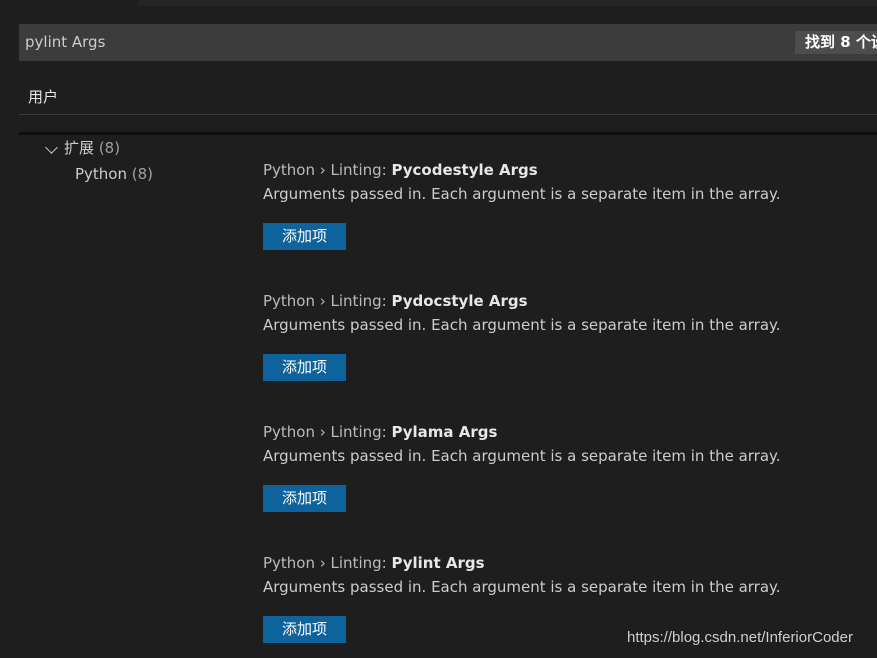  Describe the element at coordinates (438, 563) in the screenshot. I see `setting-label: Pylint Args` at that location.